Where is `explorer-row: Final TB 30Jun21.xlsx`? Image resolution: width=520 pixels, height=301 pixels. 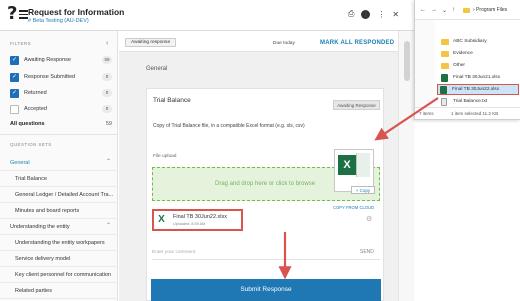
explorer-row: Final TB 30Jun21.xlsx is located at coordinates (479, 78).